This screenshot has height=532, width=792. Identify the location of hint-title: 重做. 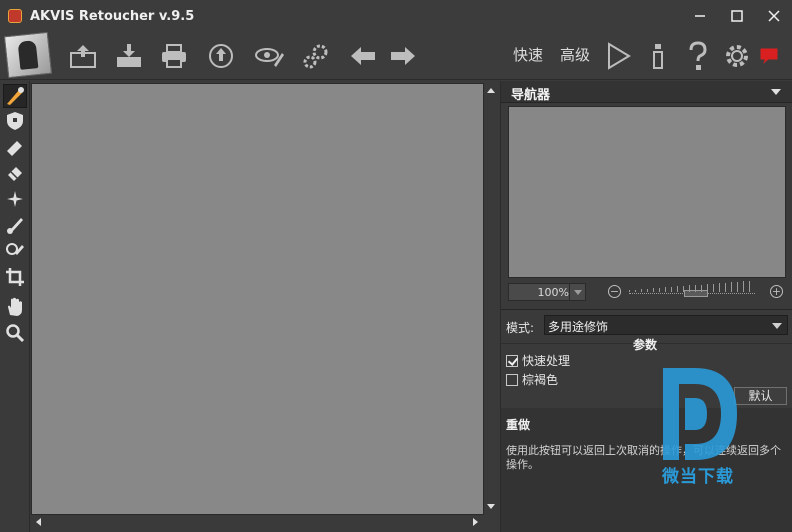
(518, 425).